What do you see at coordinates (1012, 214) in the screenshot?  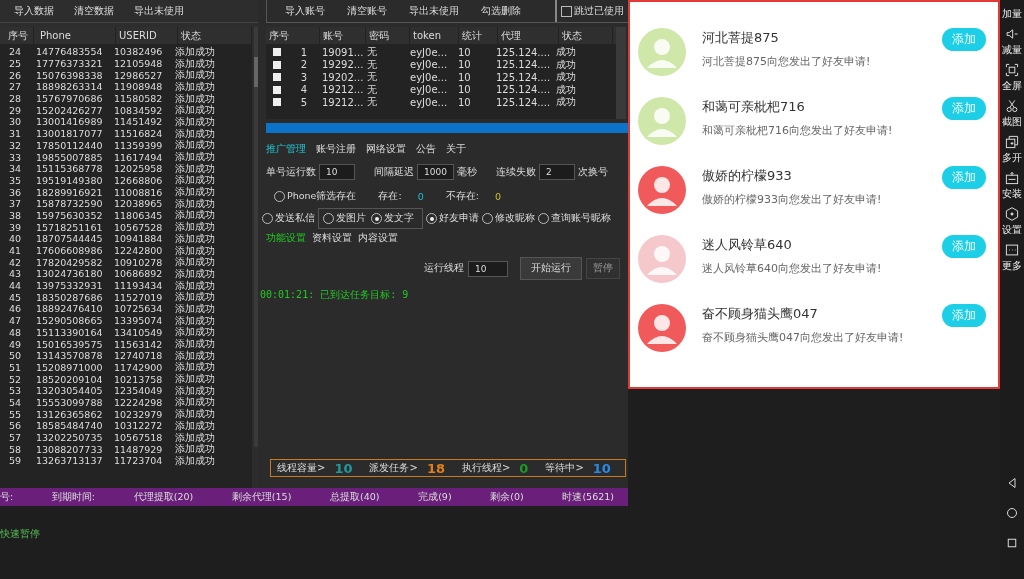 I see `hexagon-icon` at bounding box center [1012, 214].